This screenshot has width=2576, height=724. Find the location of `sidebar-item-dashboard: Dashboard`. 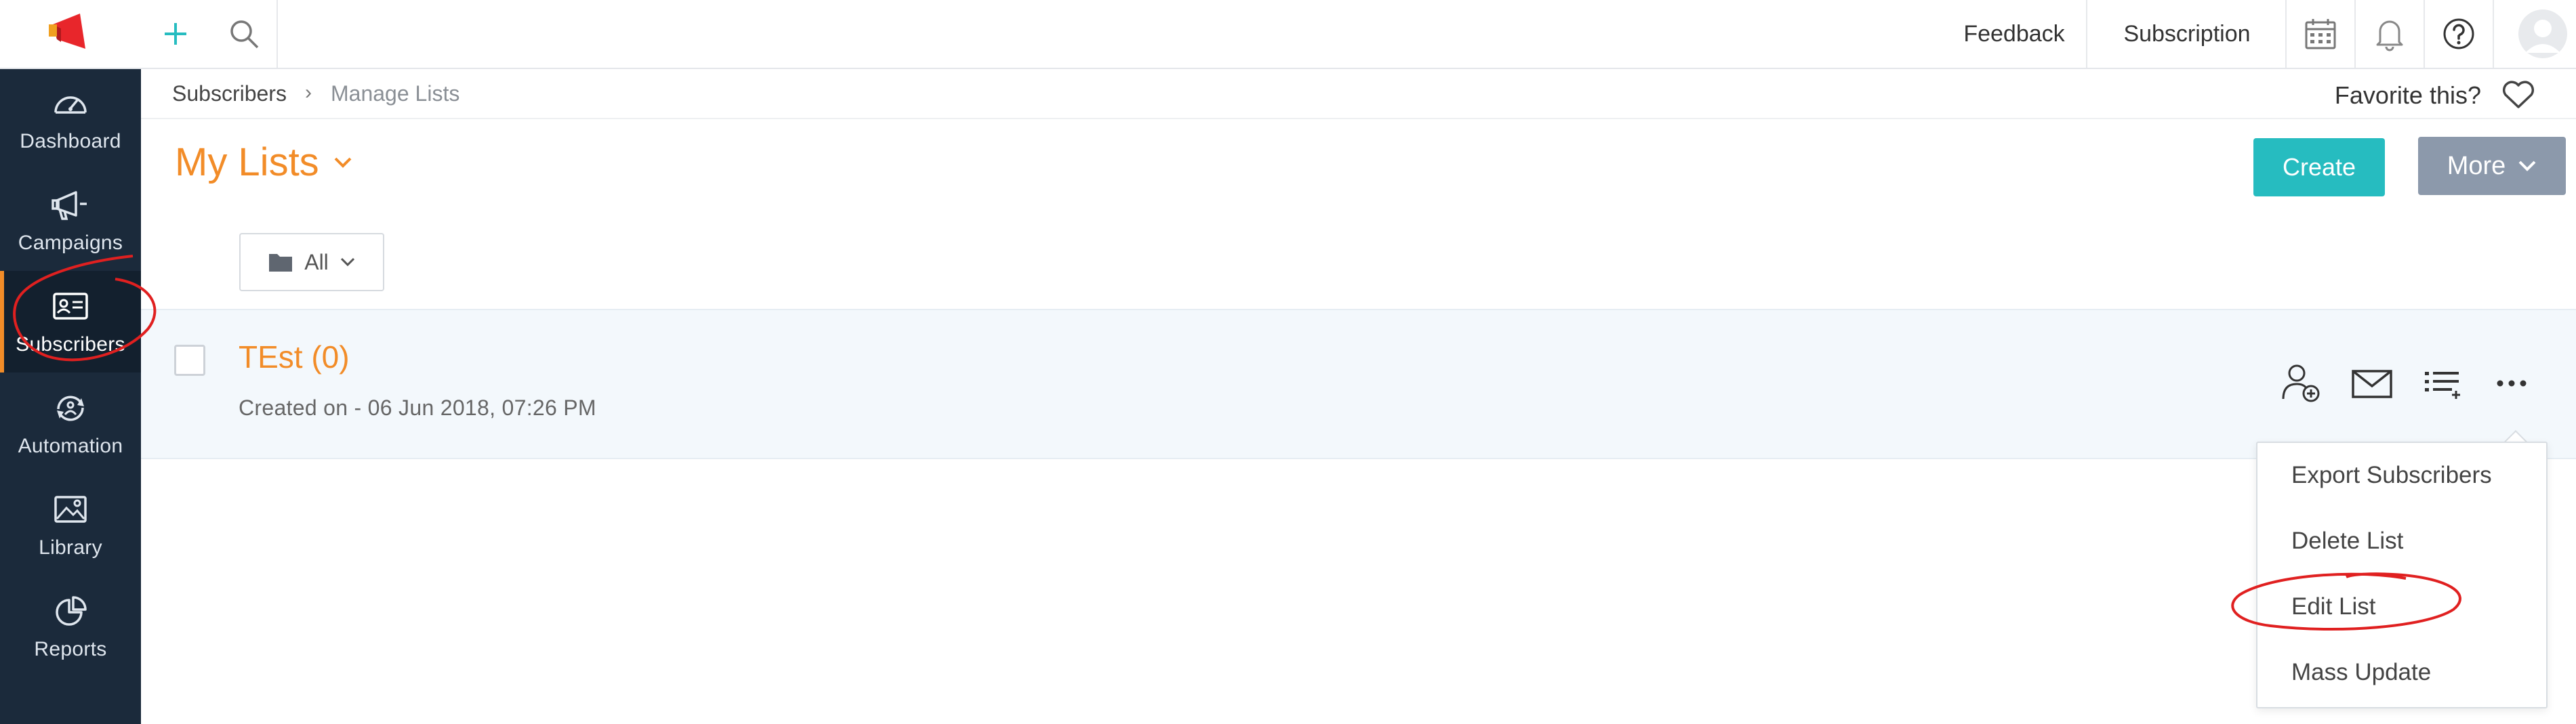

sidebar-item-dashboard: Dashboard is located at coordinates (71, 118).